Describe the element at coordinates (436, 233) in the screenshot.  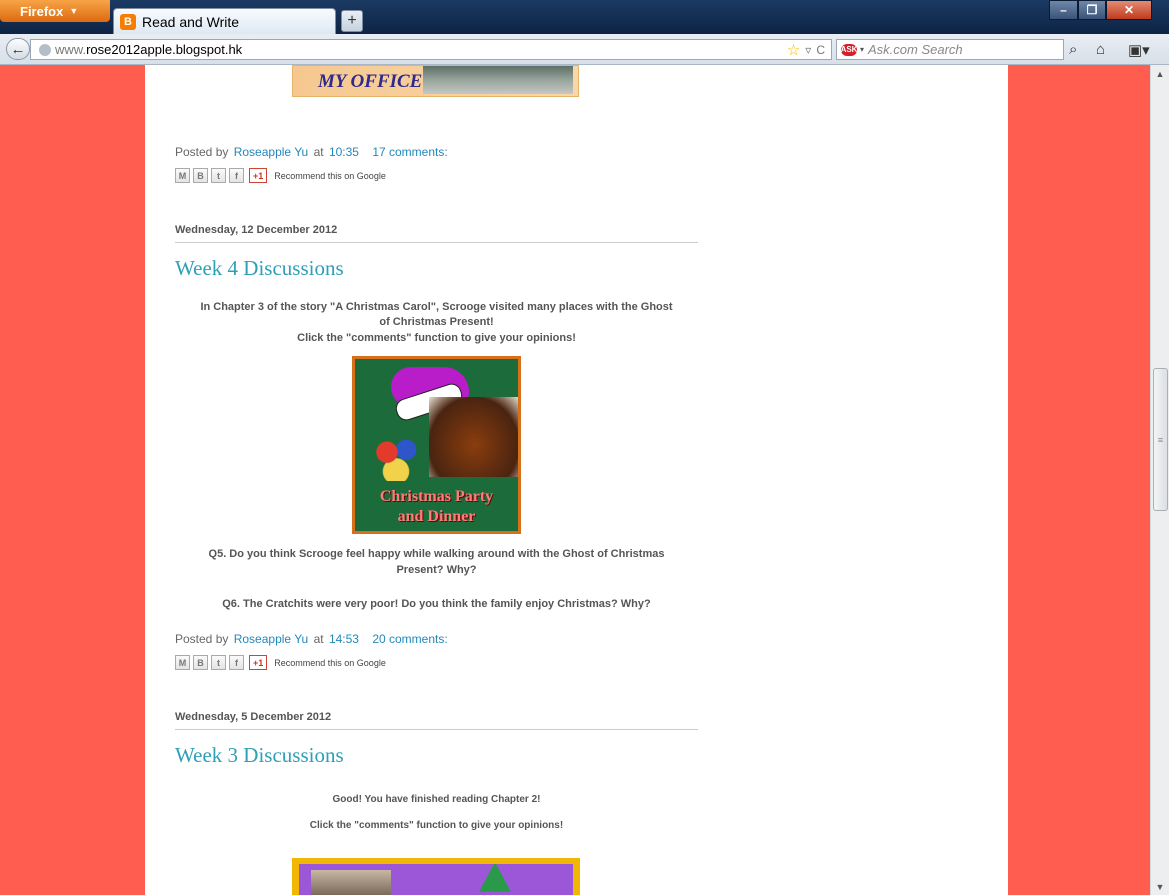
I see `date-header: Wednesday, 12 December 2012` at that location.